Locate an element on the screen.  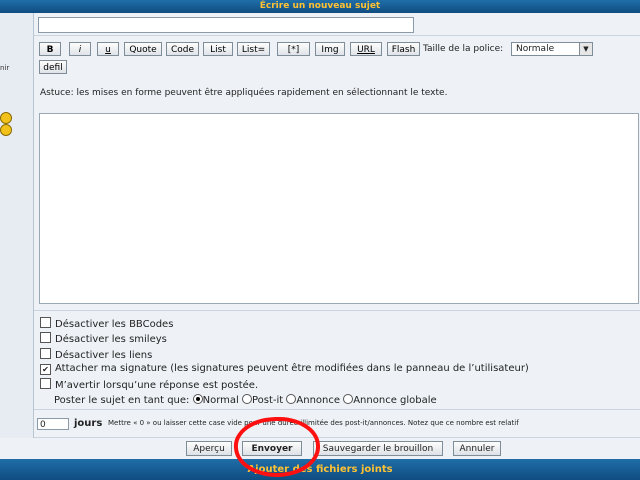
quote-button: Quote is located at coordinates (143, 49).